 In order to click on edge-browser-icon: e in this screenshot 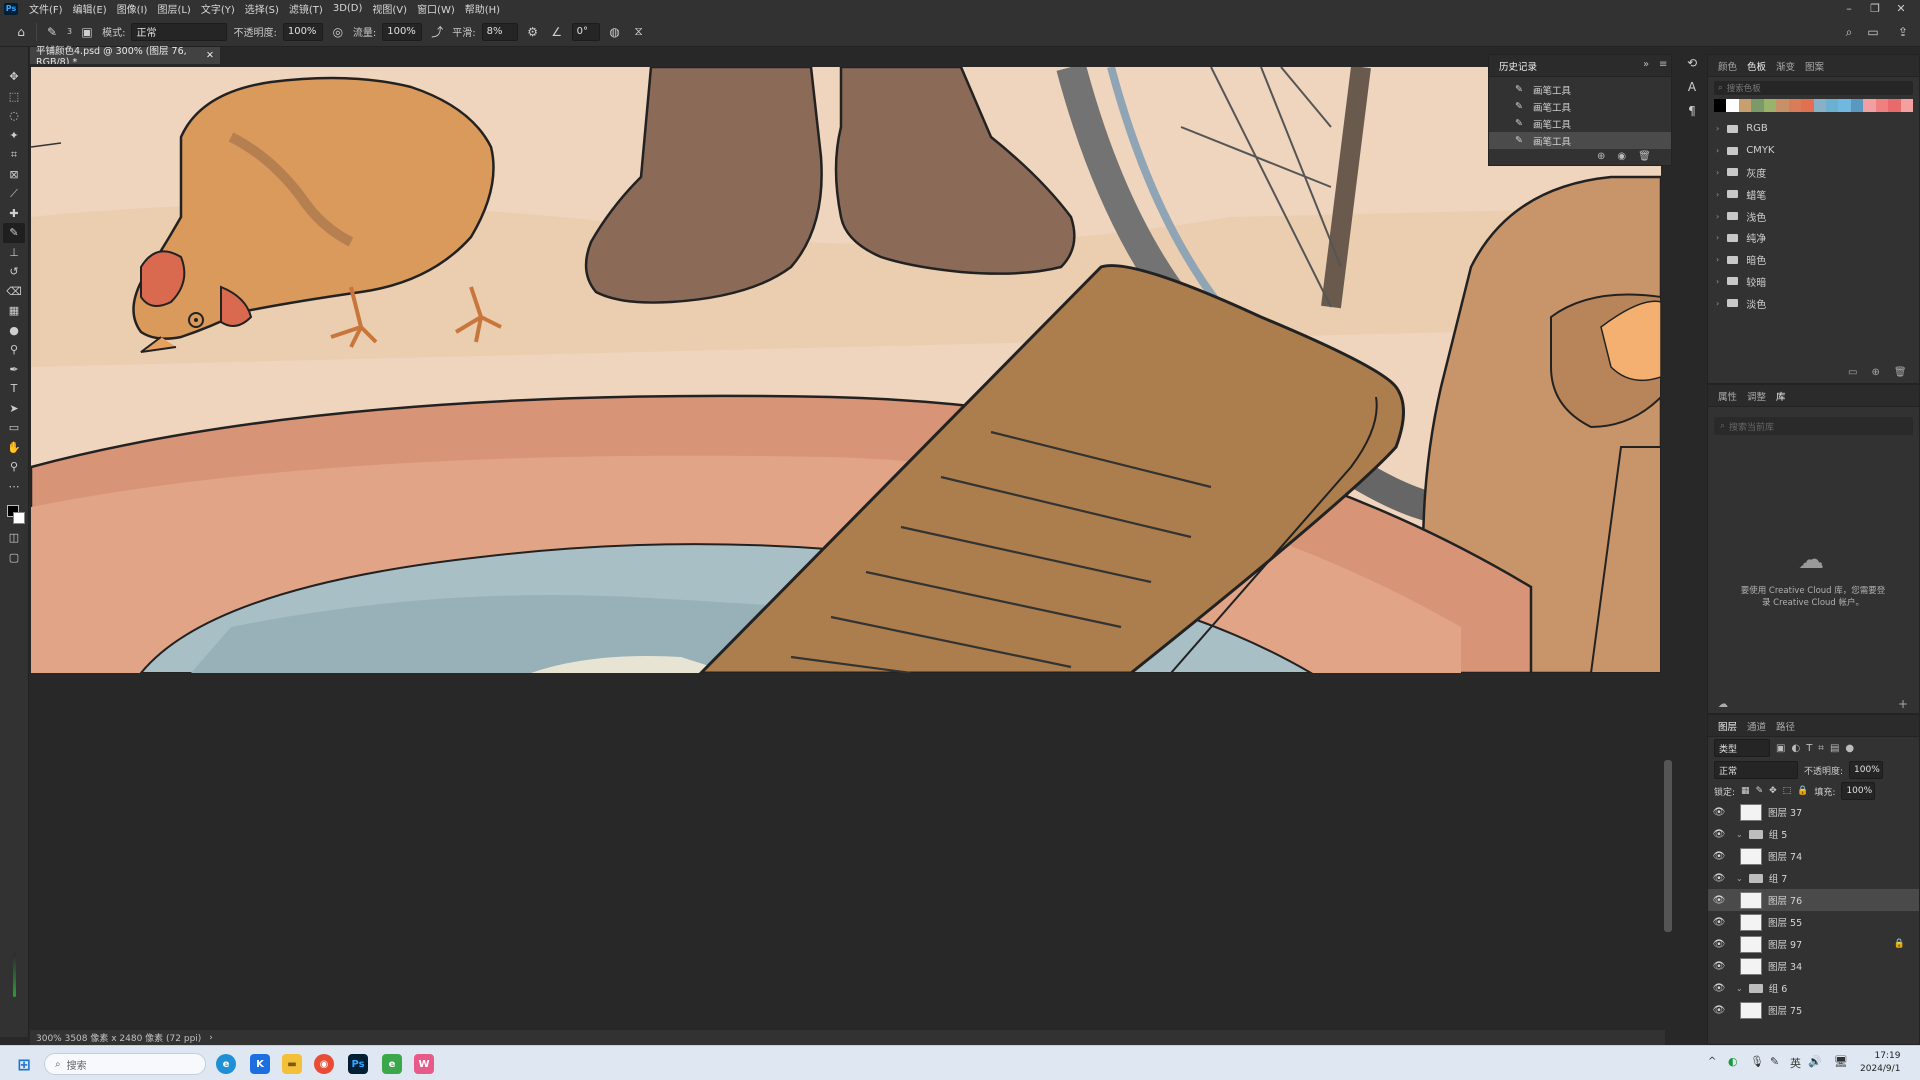, I will do `click(226, 1064)`.